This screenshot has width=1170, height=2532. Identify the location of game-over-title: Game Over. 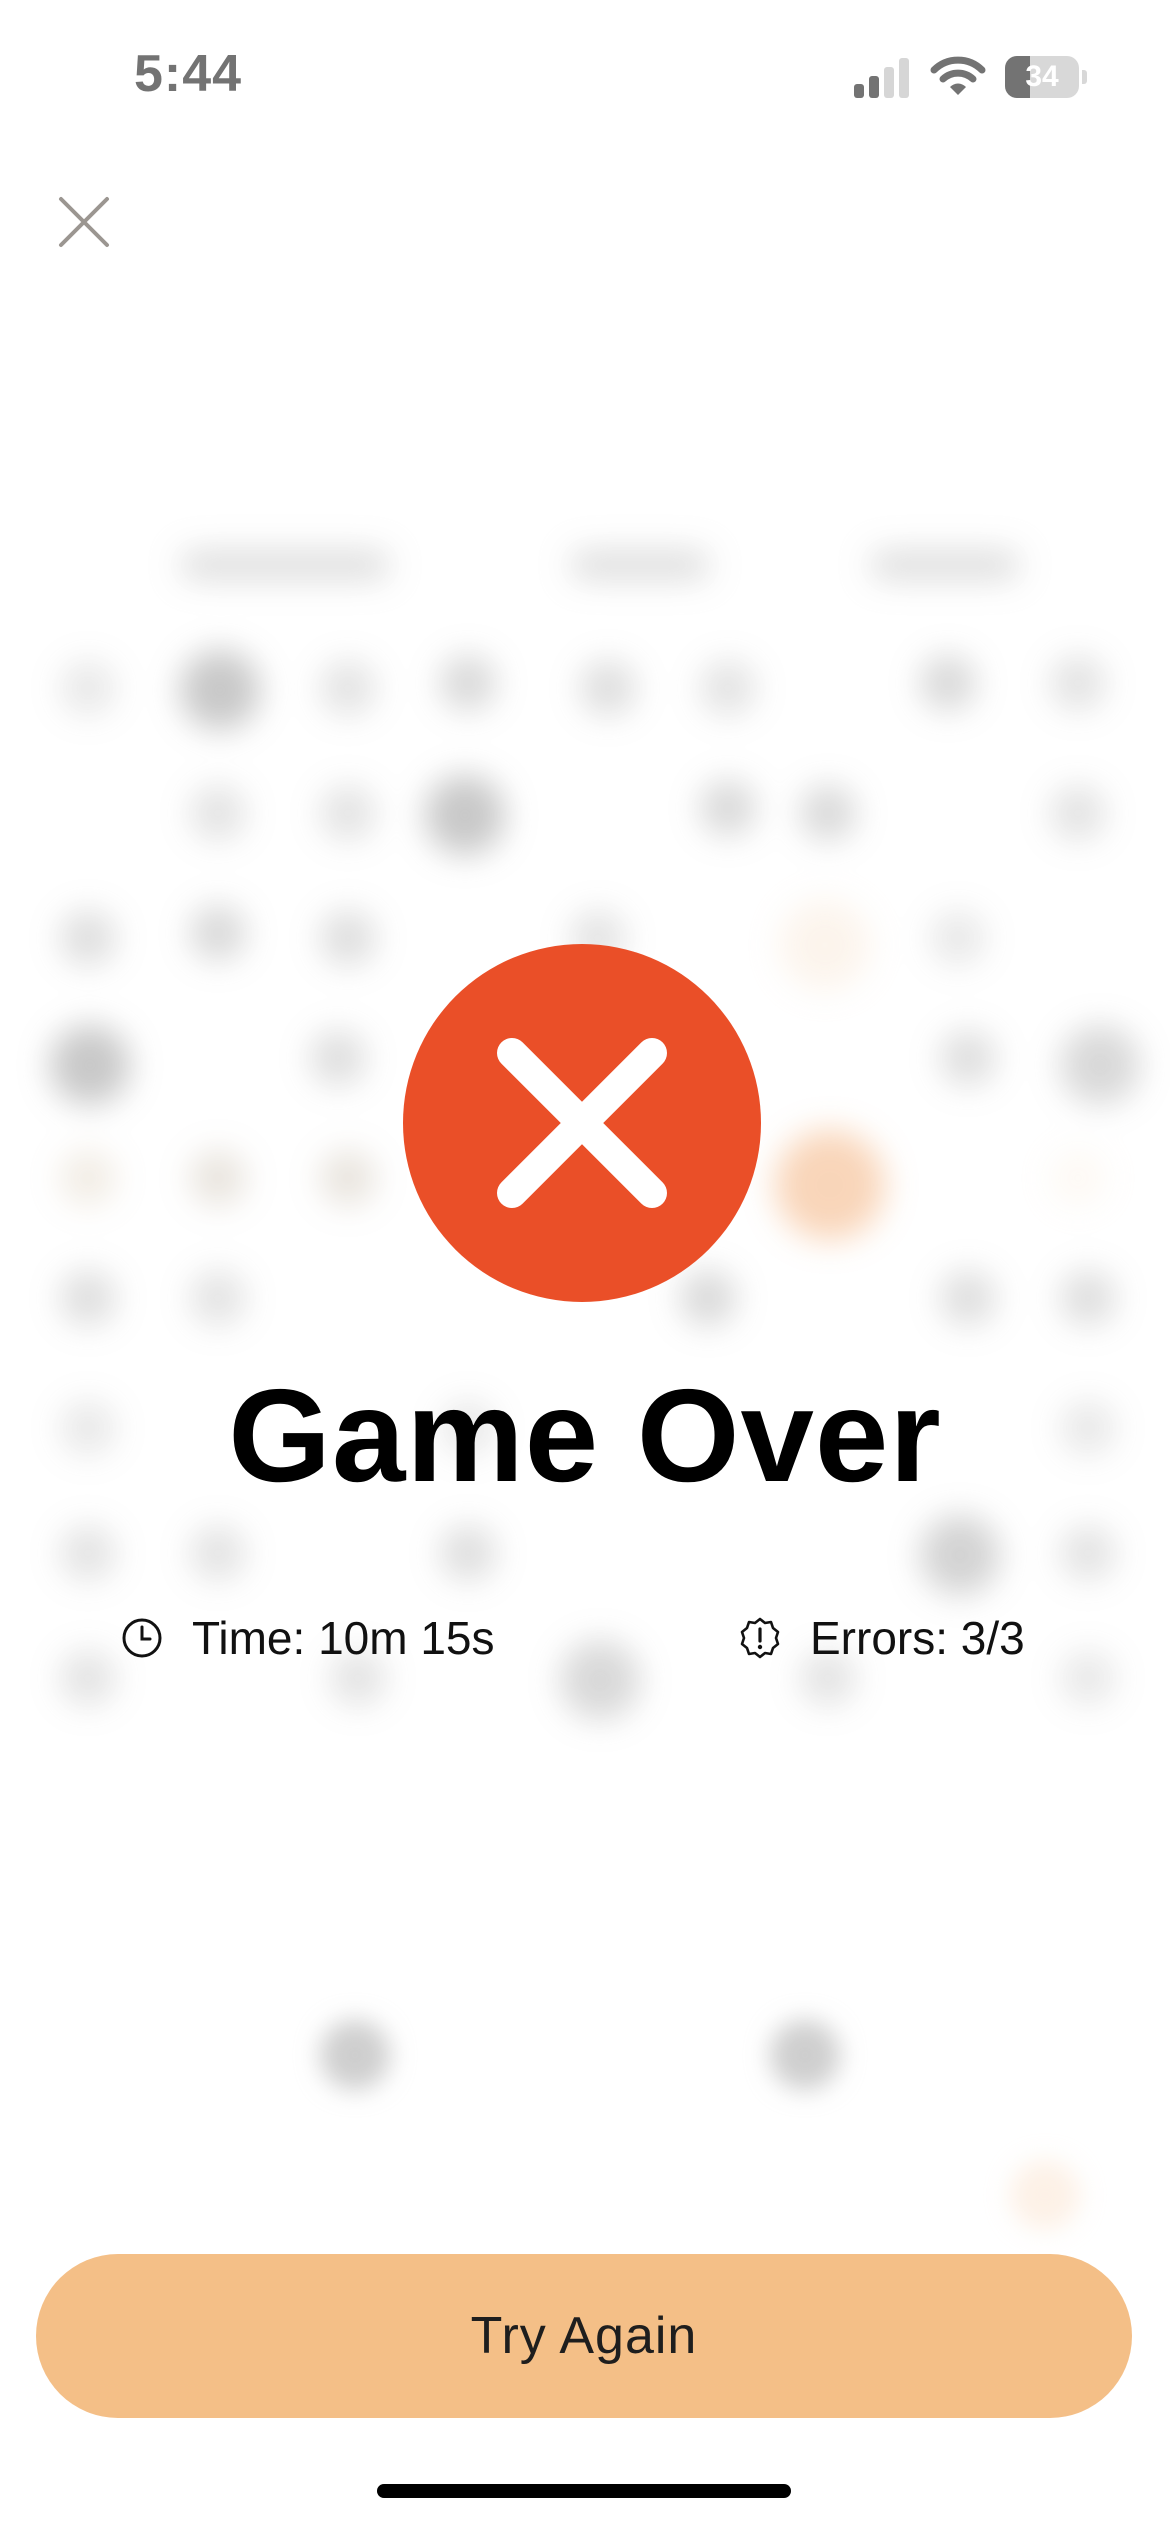
(585, 1435).